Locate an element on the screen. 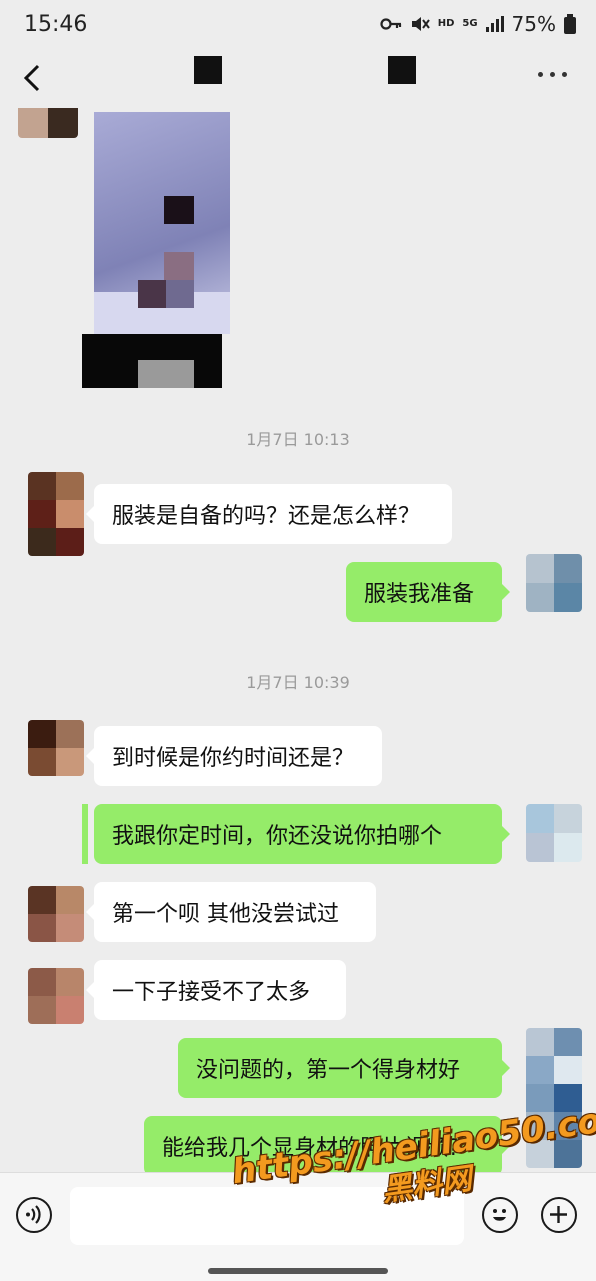 Image resolution: width=596 pixels, height=1281 pixels. message-bubble-incoming: 服装是自备的吗？还是怎么样？ is located at coordinates (269, 514).